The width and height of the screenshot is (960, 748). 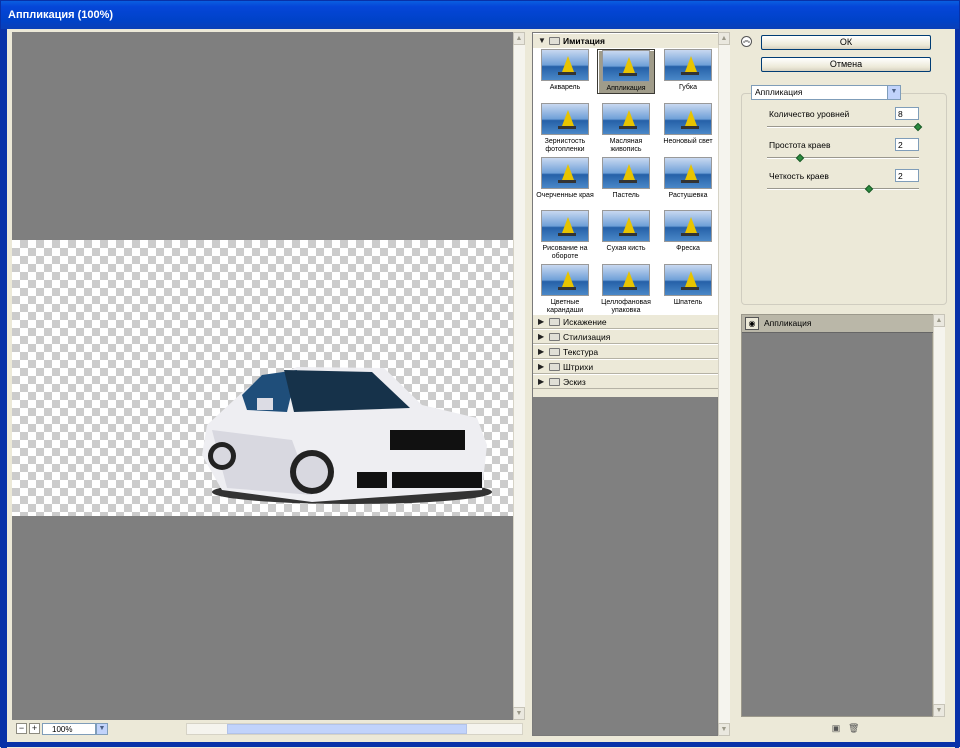 I want to click on window-frame-bottom, so click(x=480, y=744).